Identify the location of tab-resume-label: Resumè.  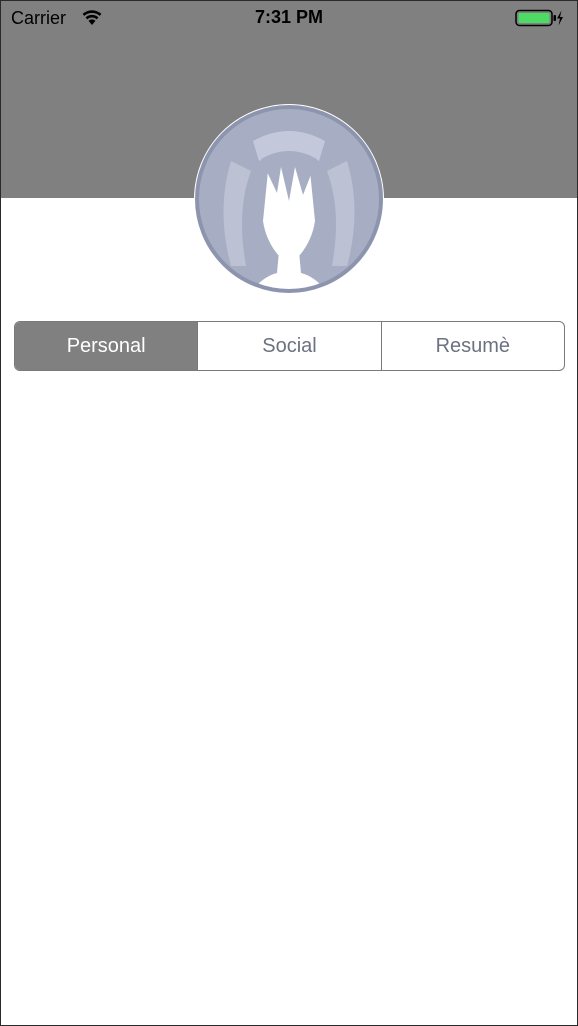
(473, 345).